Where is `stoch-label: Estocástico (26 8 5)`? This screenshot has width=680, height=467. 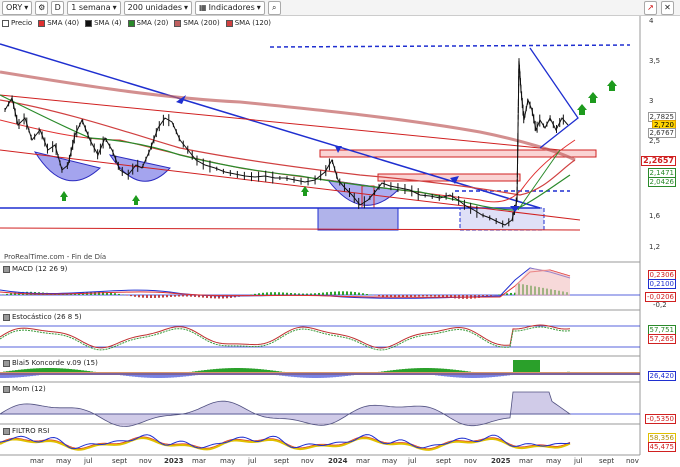 stoch-label: Estocástico (26 8 5) is located at coordinates (42, 317).